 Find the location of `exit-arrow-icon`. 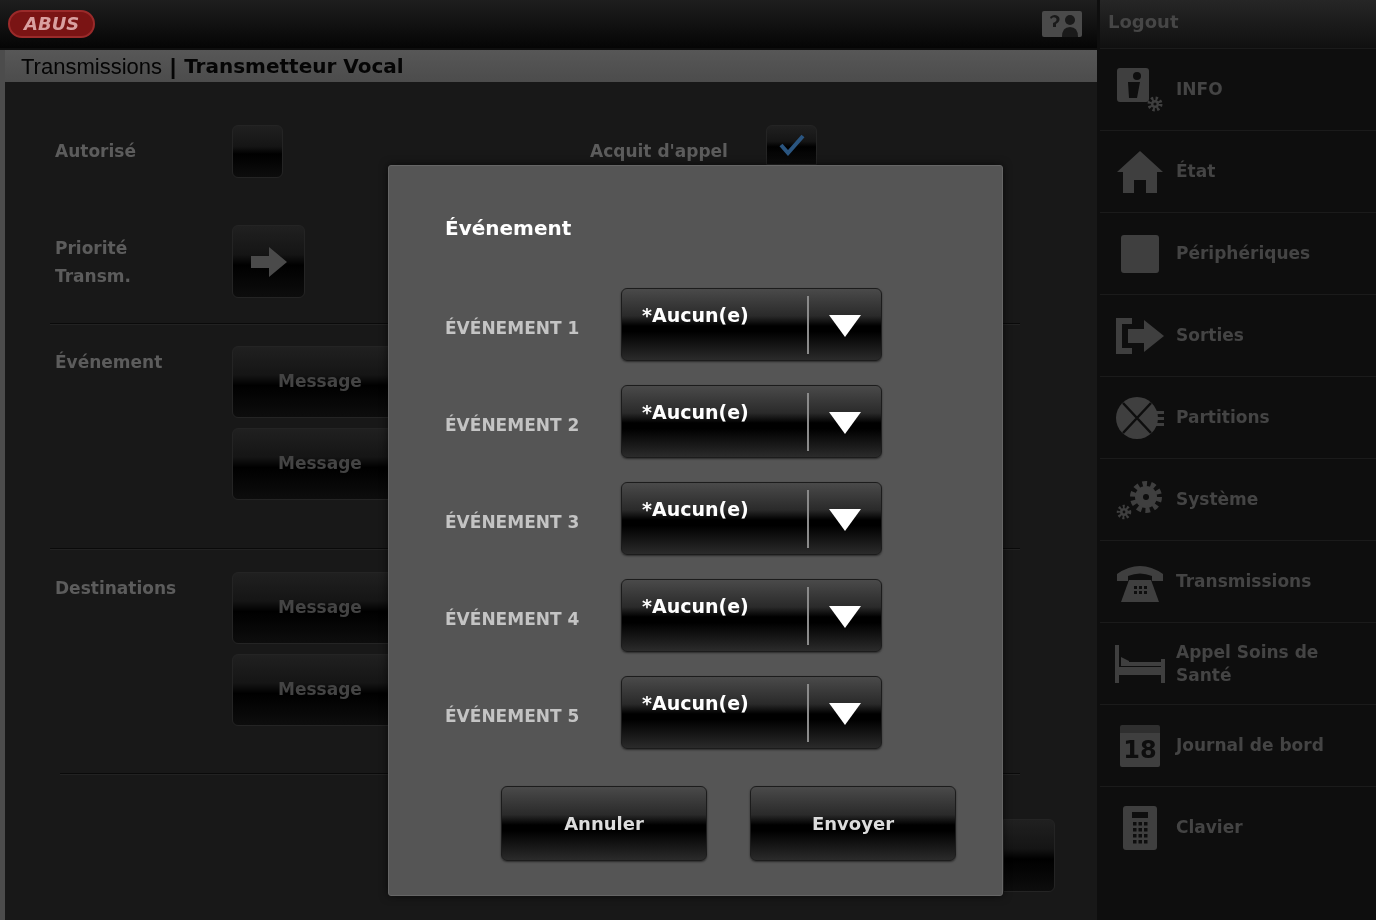

exit-arrow-icon is located at coordinates (1140, 335).